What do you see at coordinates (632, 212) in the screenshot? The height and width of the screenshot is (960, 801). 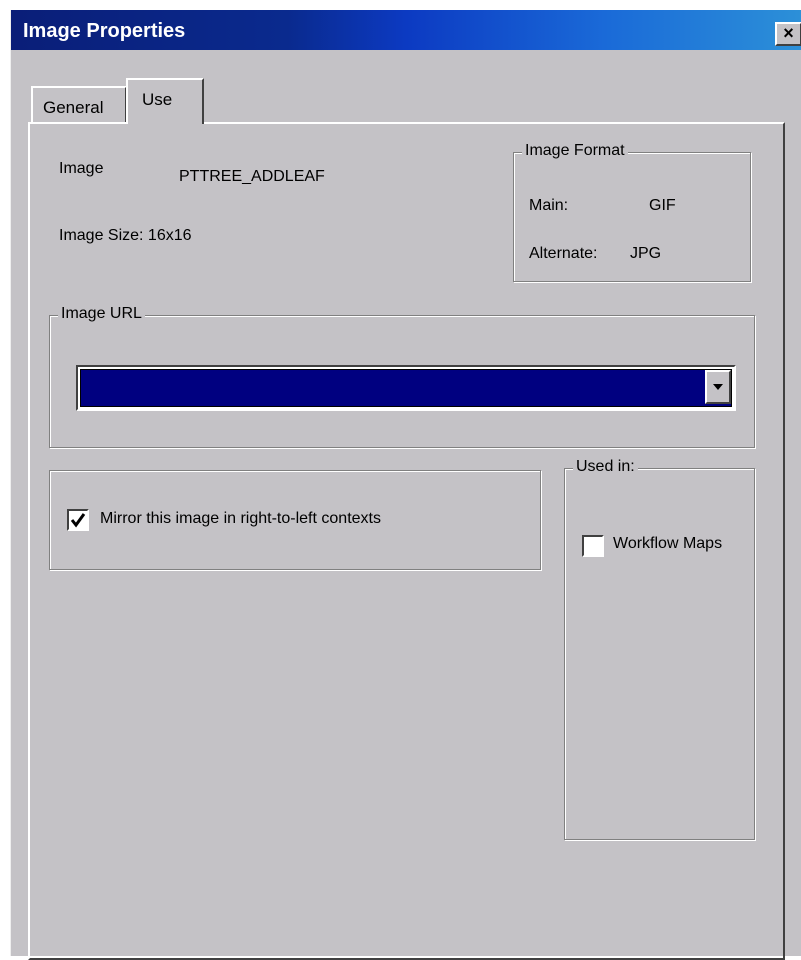 I see `image-format-group: Image Format Main: GIF Alternate: JPG` at bounding box center [632, 212].